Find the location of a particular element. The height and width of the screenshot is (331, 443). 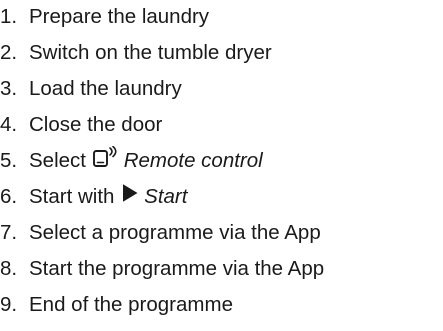

step-6: 6. Start with Start is located at coordinates (93, 197).